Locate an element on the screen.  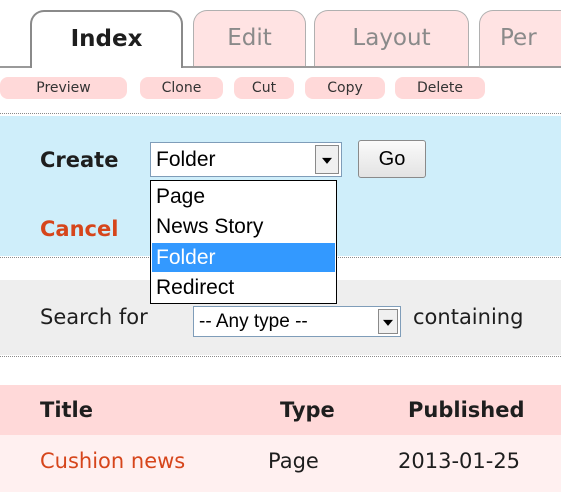
tab-permissions: Per is located at coordinates (520, 38).